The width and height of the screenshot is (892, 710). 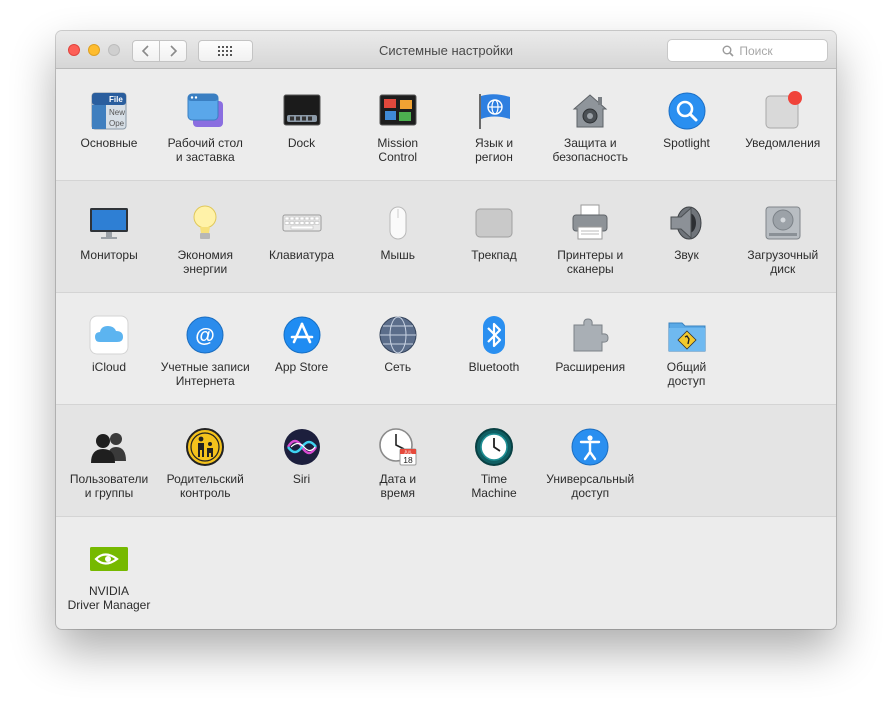 I want to click on internet-accounts-icon: @, so click(x=205, y=335).